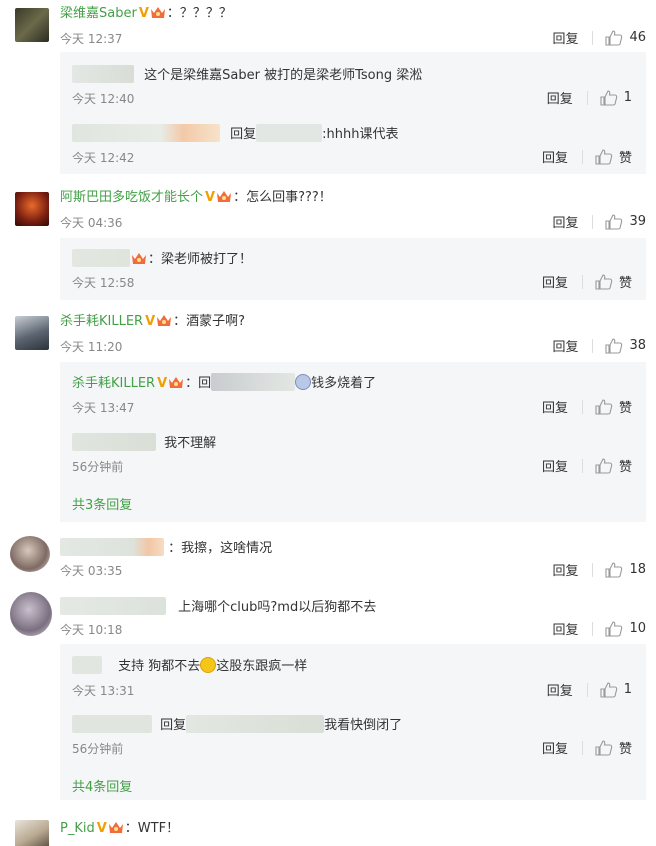 The image size is (656, 846). Describe the element at coordinates (360, 134) in the screenshot. I see `reply-text: :hhhh课代表` at that location.